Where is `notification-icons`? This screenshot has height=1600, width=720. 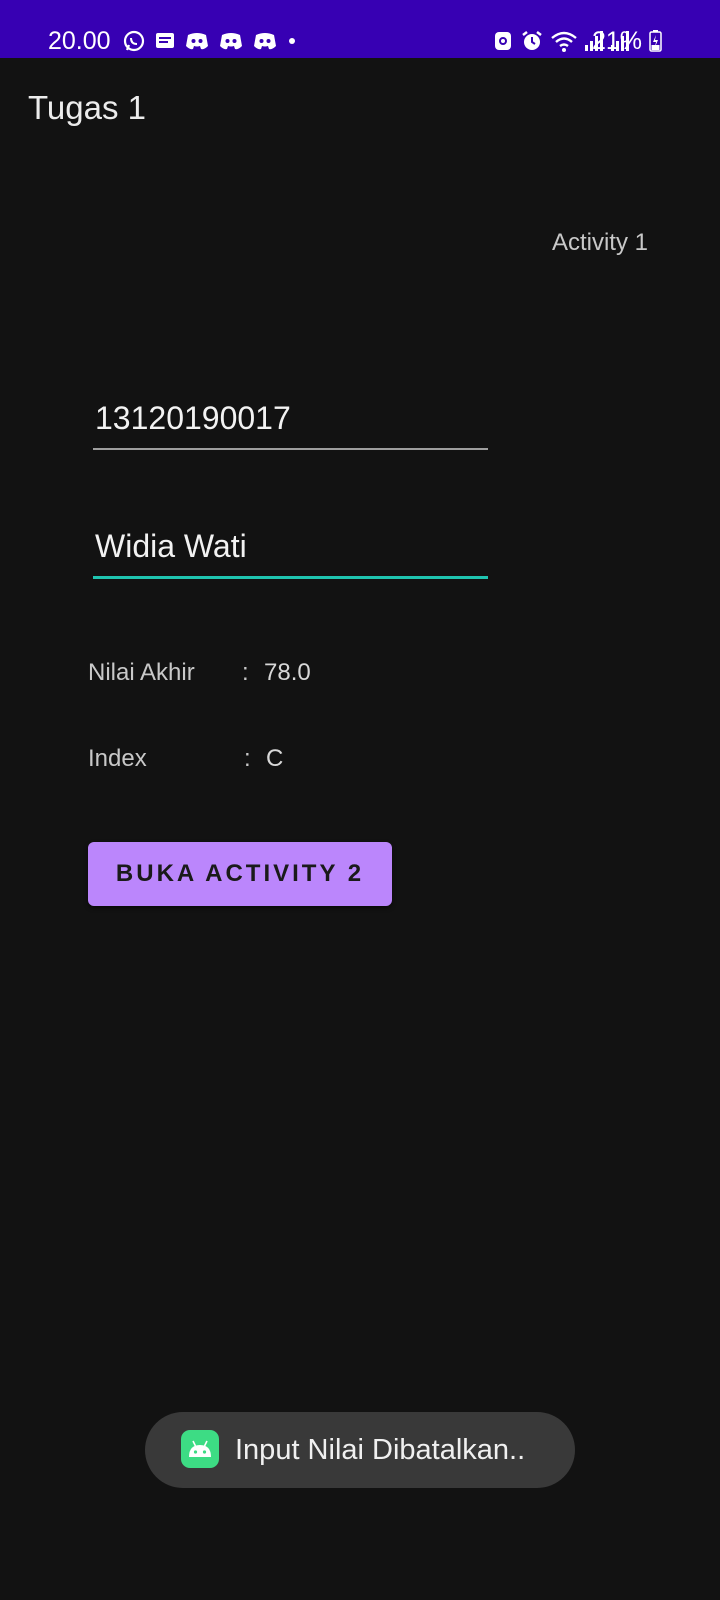 notification-icons is located at coordinates (210, 41).